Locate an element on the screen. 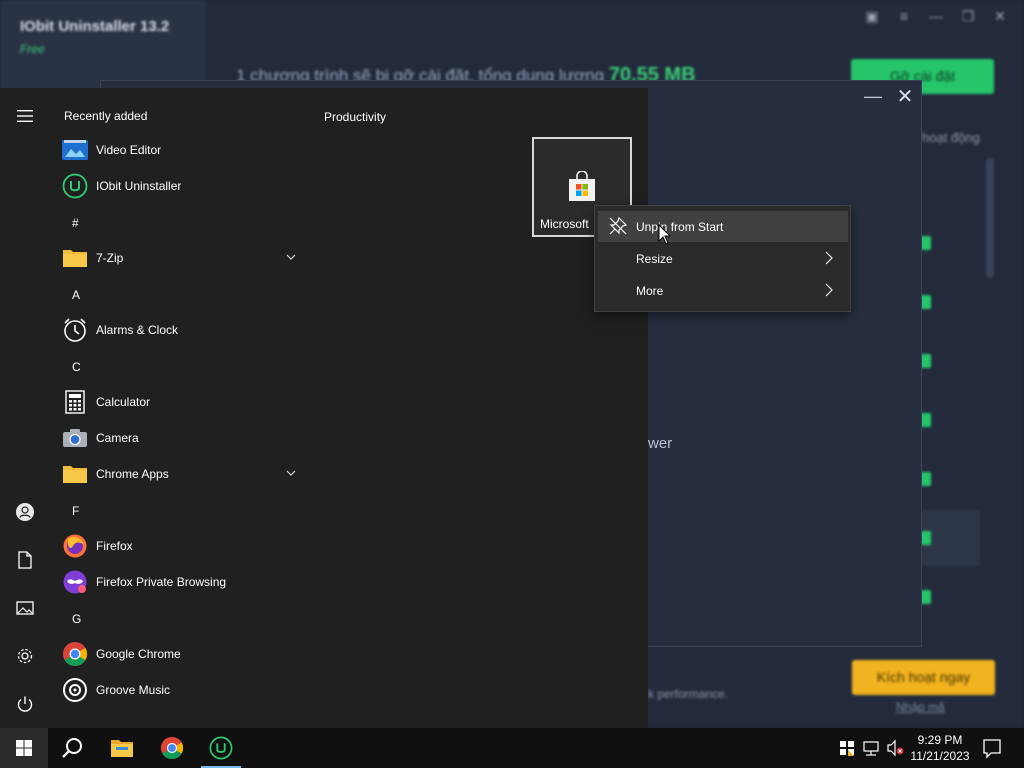 This screenshot has width=1024, height=768. context-item-label: More is located at coordinates (650, 290).